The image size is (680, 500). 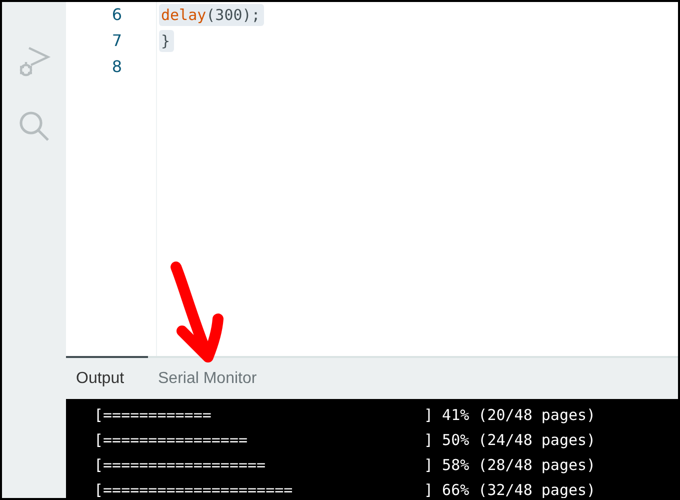 I want to click on progress-text: ] 50% (24/48 pages), so click(x=510, y=440).